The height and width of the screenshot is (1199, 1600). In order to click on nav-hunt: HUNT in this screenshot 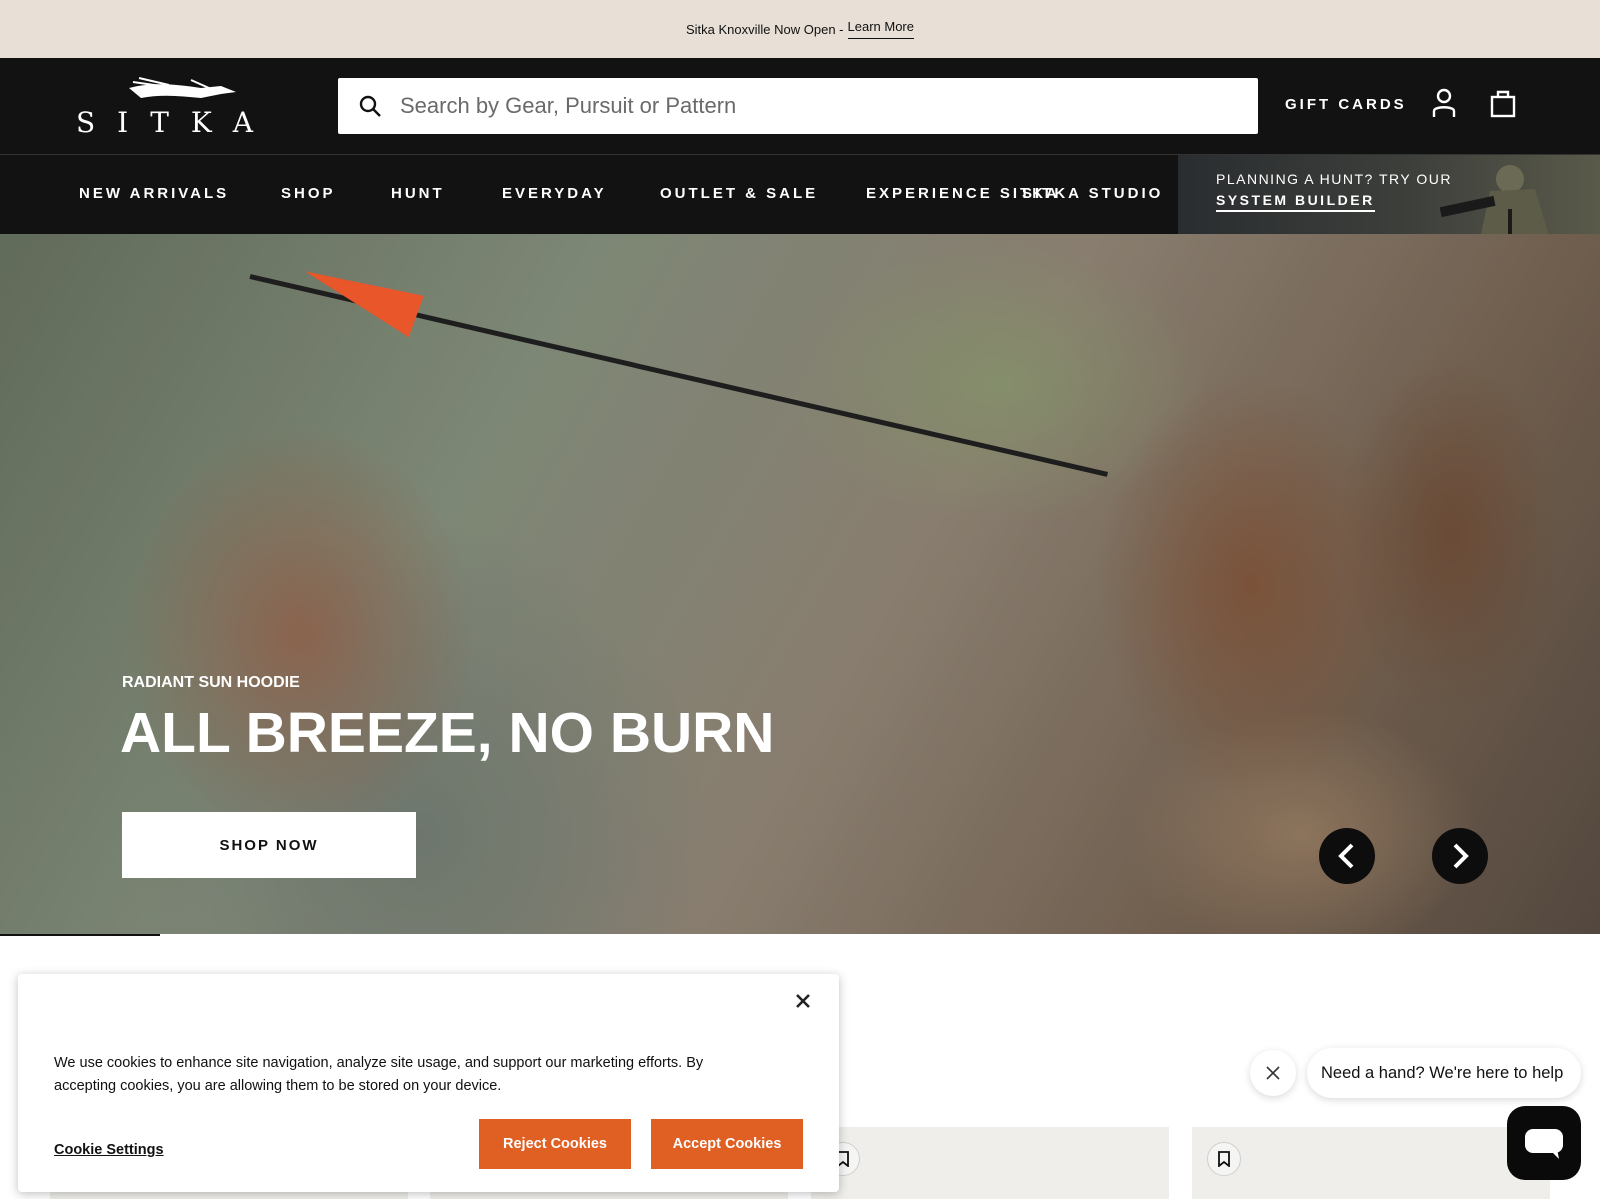, I will do `click(418, 193)`.